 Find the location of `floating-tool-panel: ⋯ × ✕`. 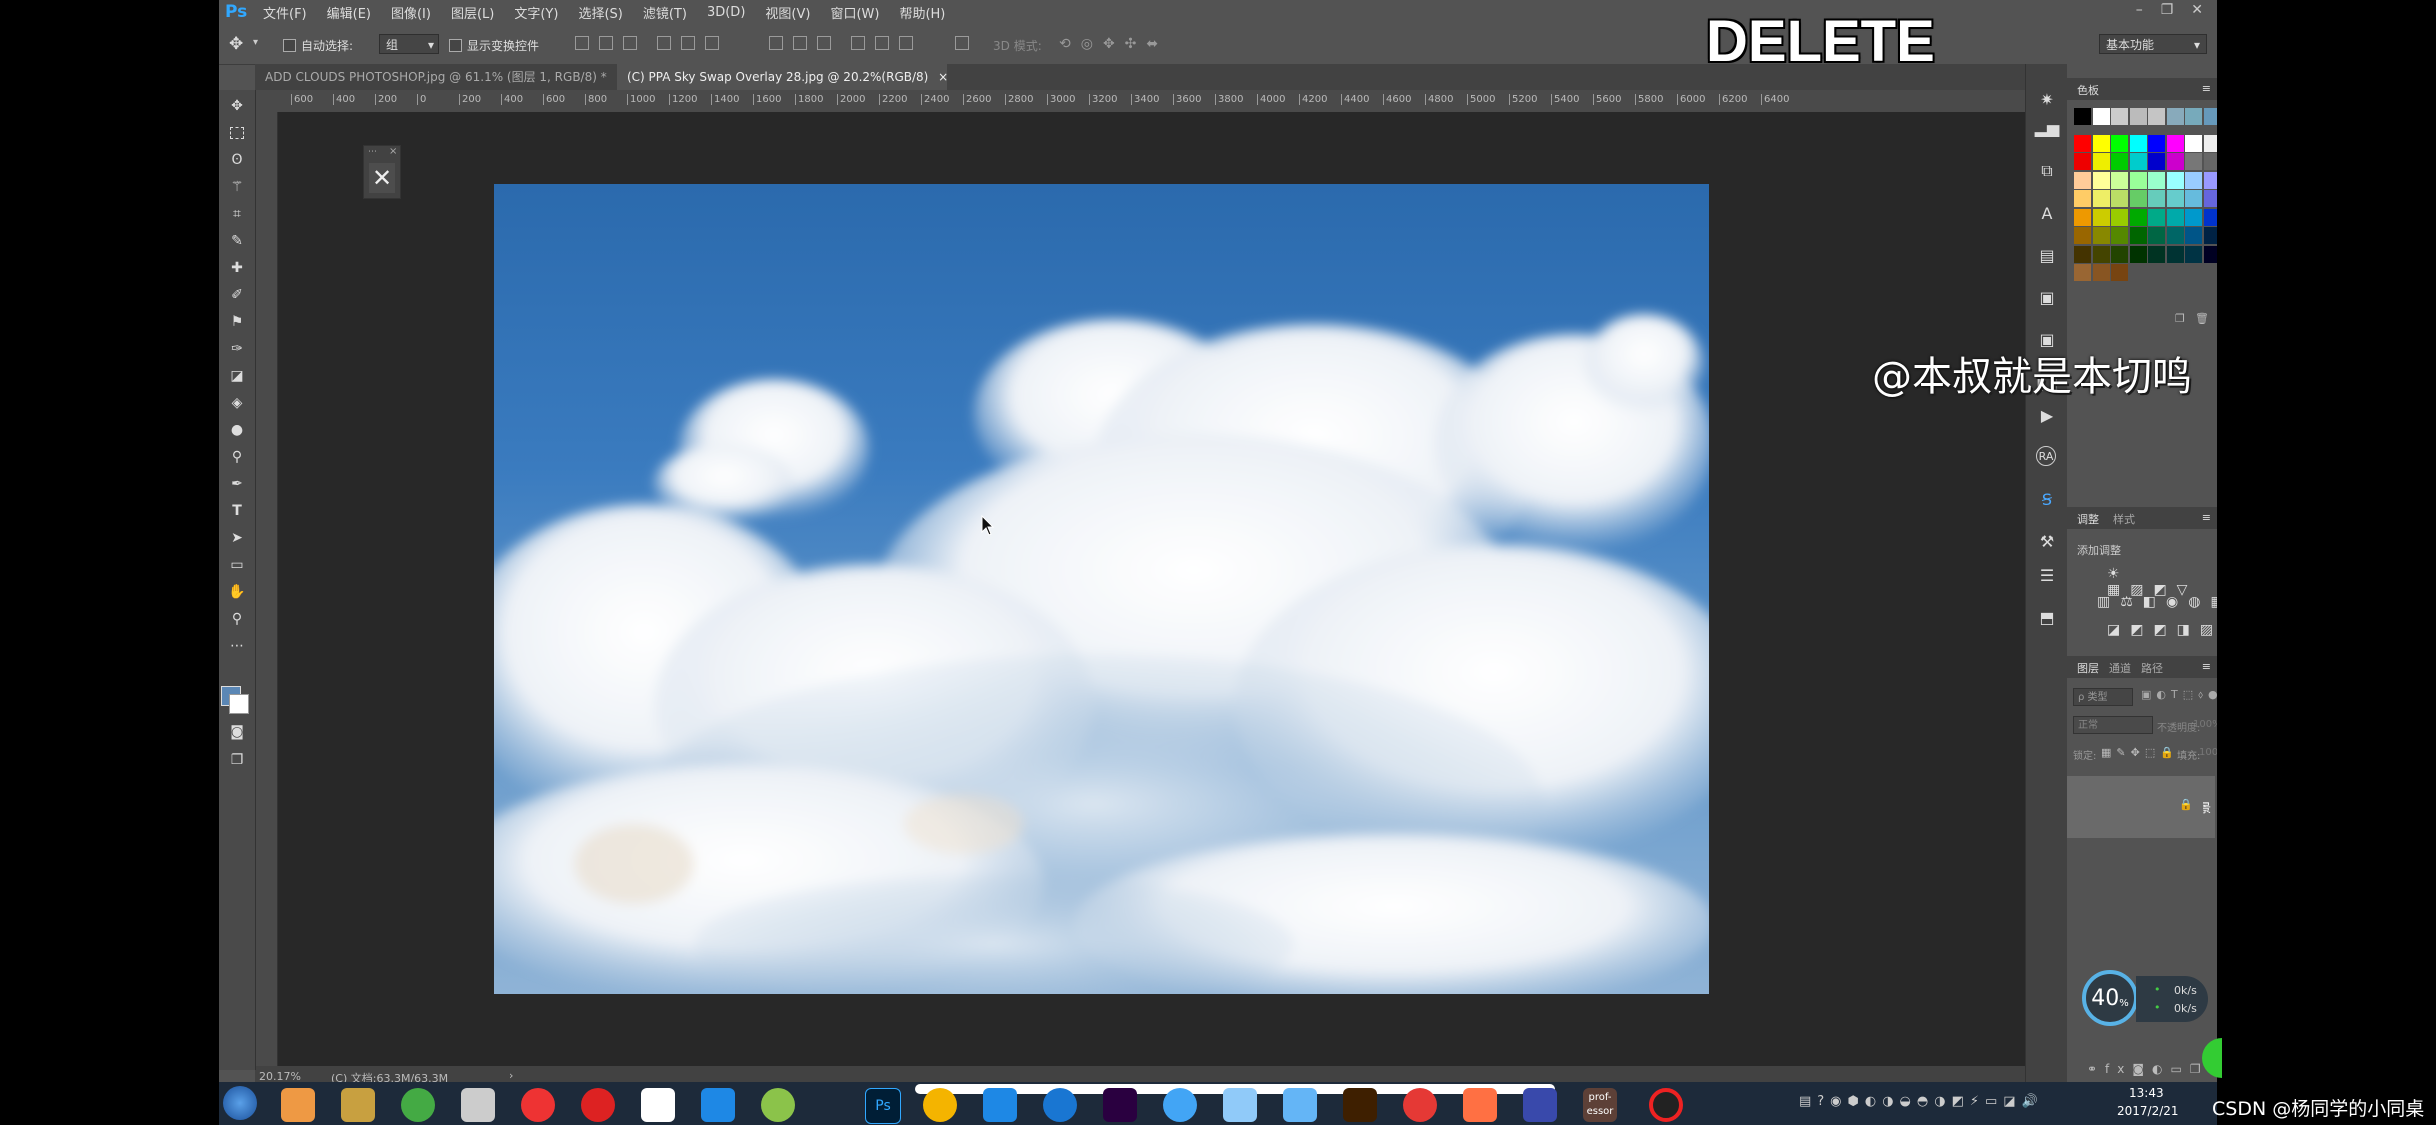

floating-tool-panel: ⋯ × ✕ is located at coordinates (382, 172).